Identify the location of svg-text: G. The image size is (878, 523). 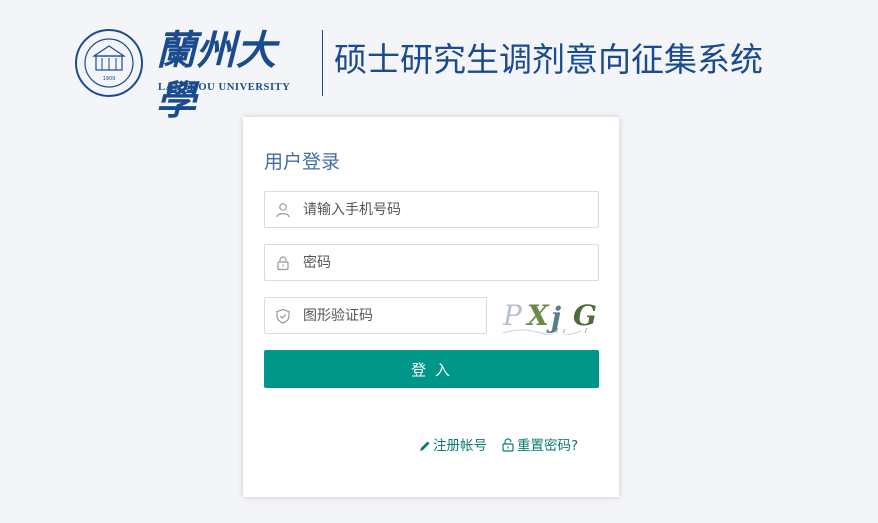
(585, 315).